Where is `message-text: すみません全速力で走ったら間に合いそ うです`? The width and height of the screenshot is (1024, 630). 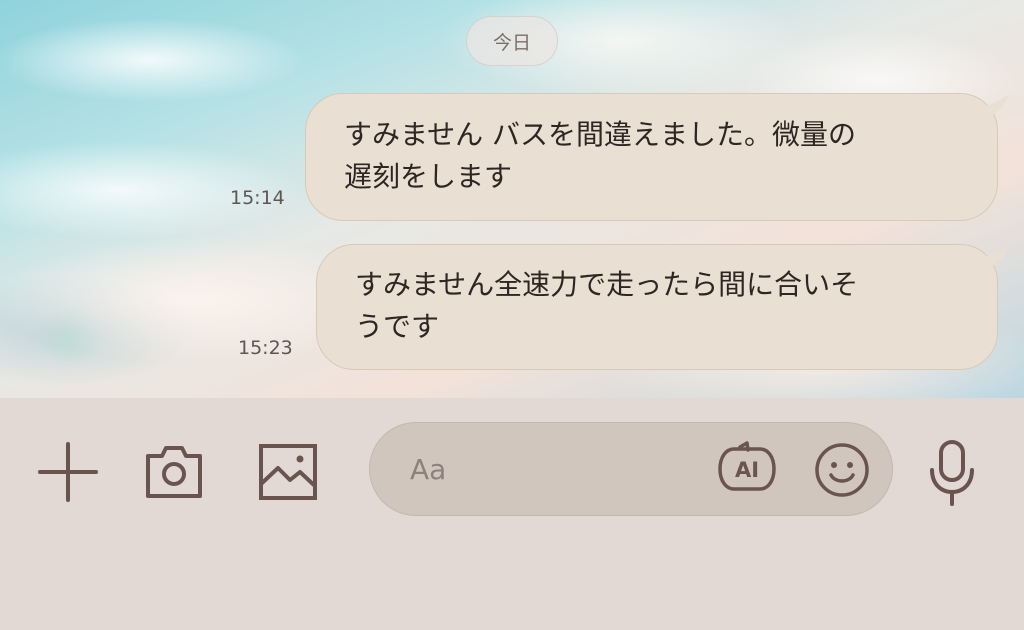 message-text: すみません全速力で走ったら間に合いそ うです is located at coordinates (607, 305).